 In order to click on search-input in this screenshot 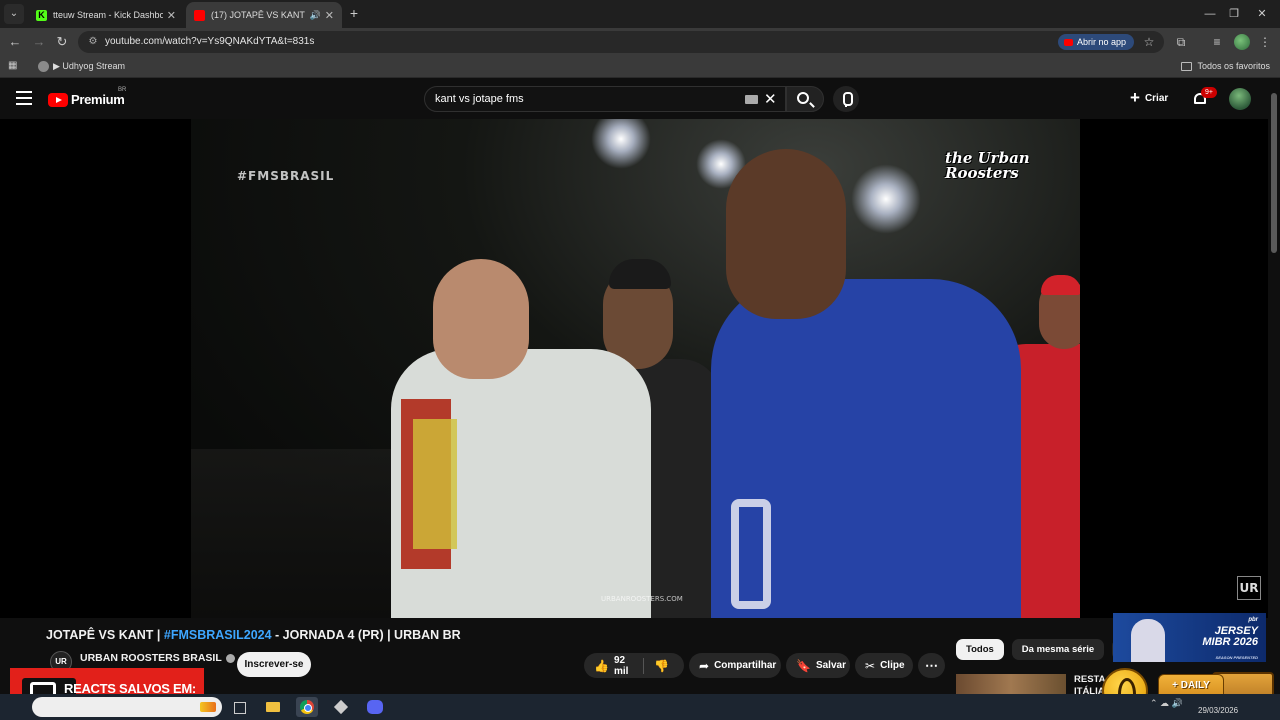, I will do `click(585, 99)`.